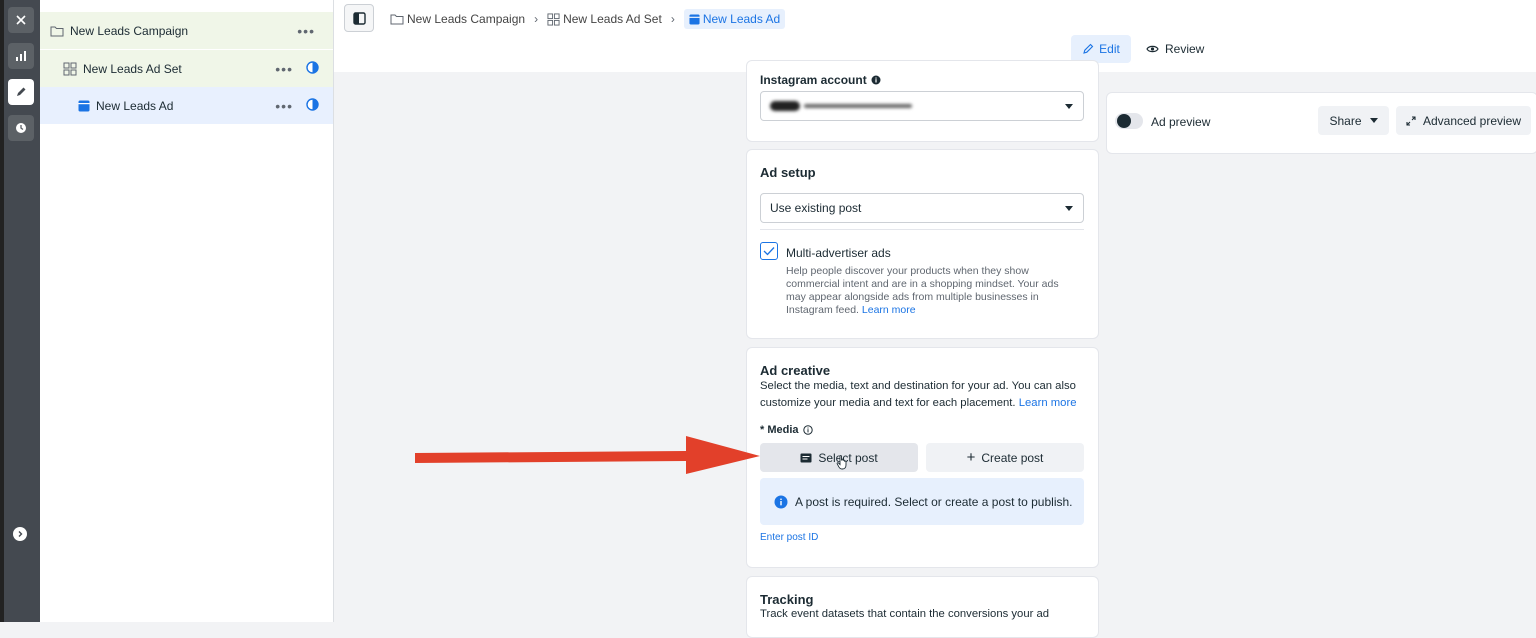 This screenshot has width=1536, height=638. I want to click on tree-label: New Leads Campaign, so click(129, 30).